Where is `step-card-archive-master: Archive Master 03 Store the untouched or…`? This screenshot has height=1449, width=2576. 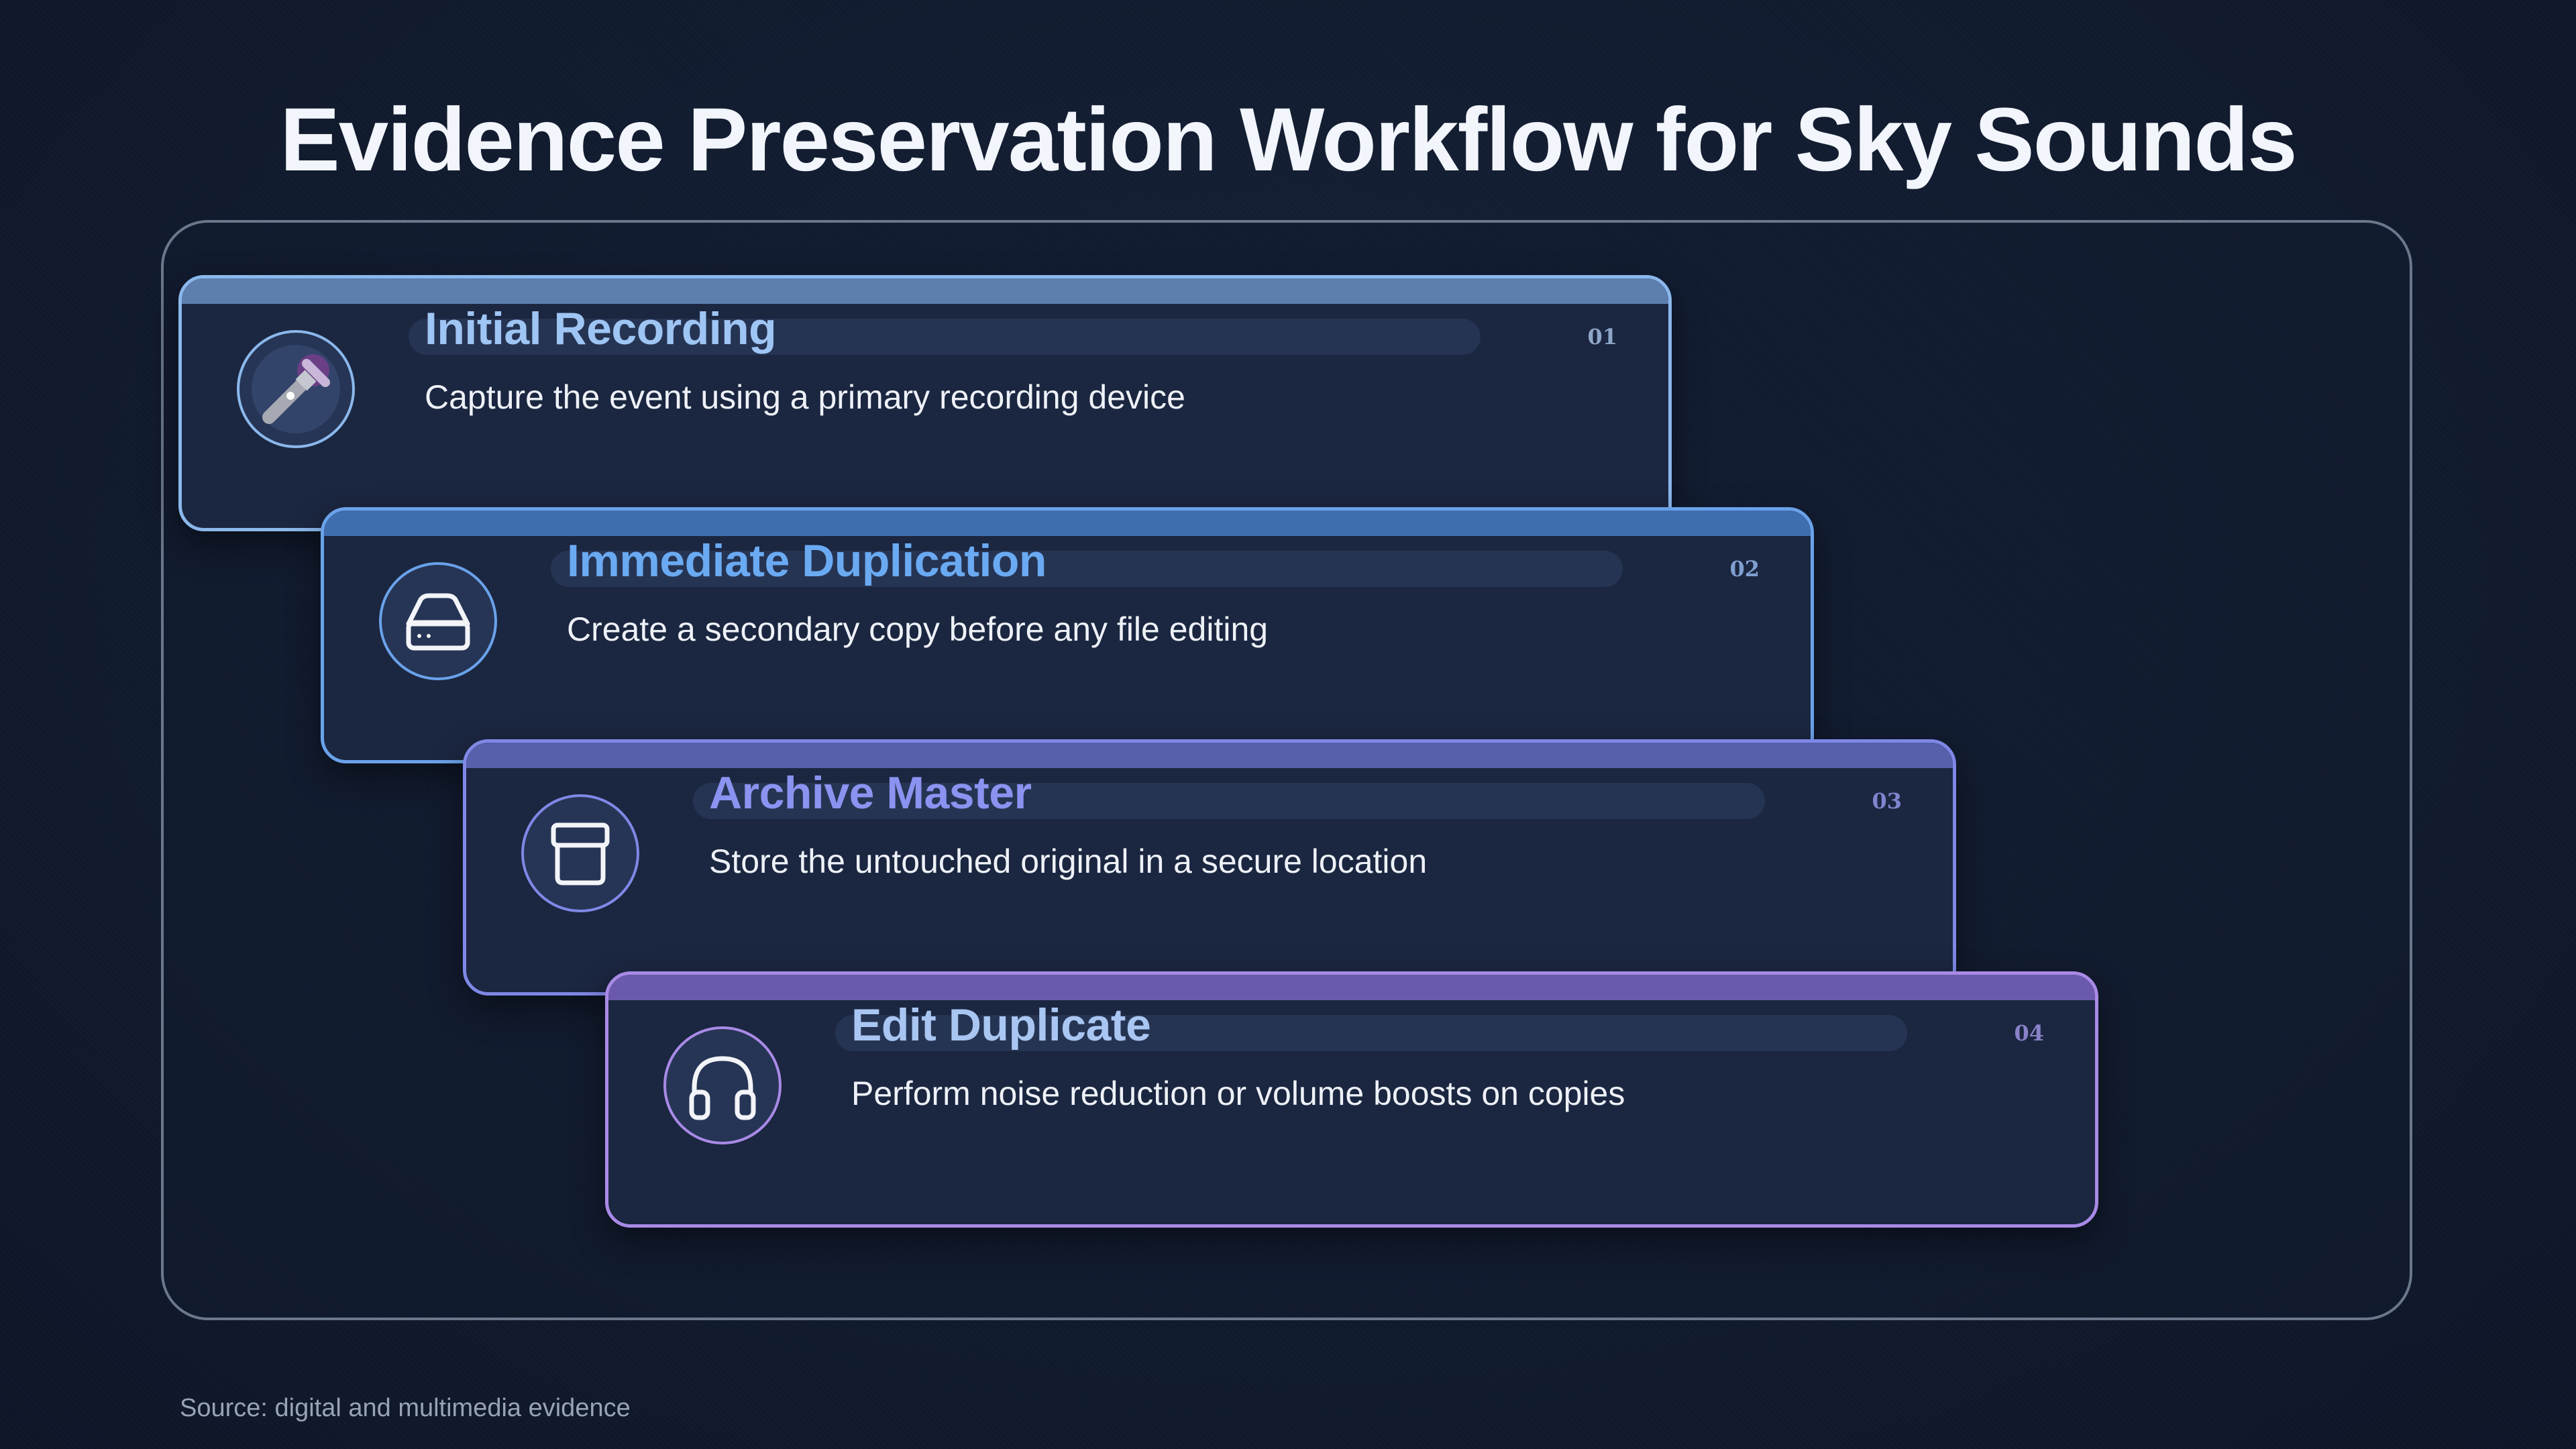
step-card-archive-master: Archive Master 03 Store the untouched or… is located at coordinates (1209, 867).